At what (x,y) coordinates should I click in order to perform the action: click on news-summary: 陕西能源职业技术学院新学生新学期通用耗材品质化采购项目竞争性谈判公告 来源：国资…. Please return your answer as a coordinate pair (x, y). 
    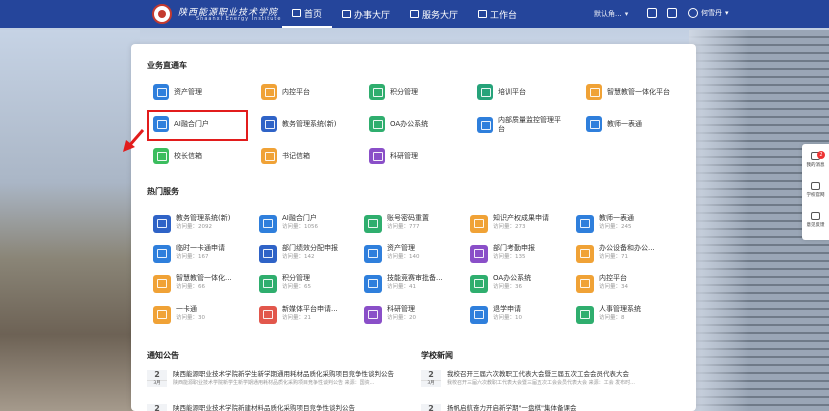
    Looking at the image, I should click on (274, 383).